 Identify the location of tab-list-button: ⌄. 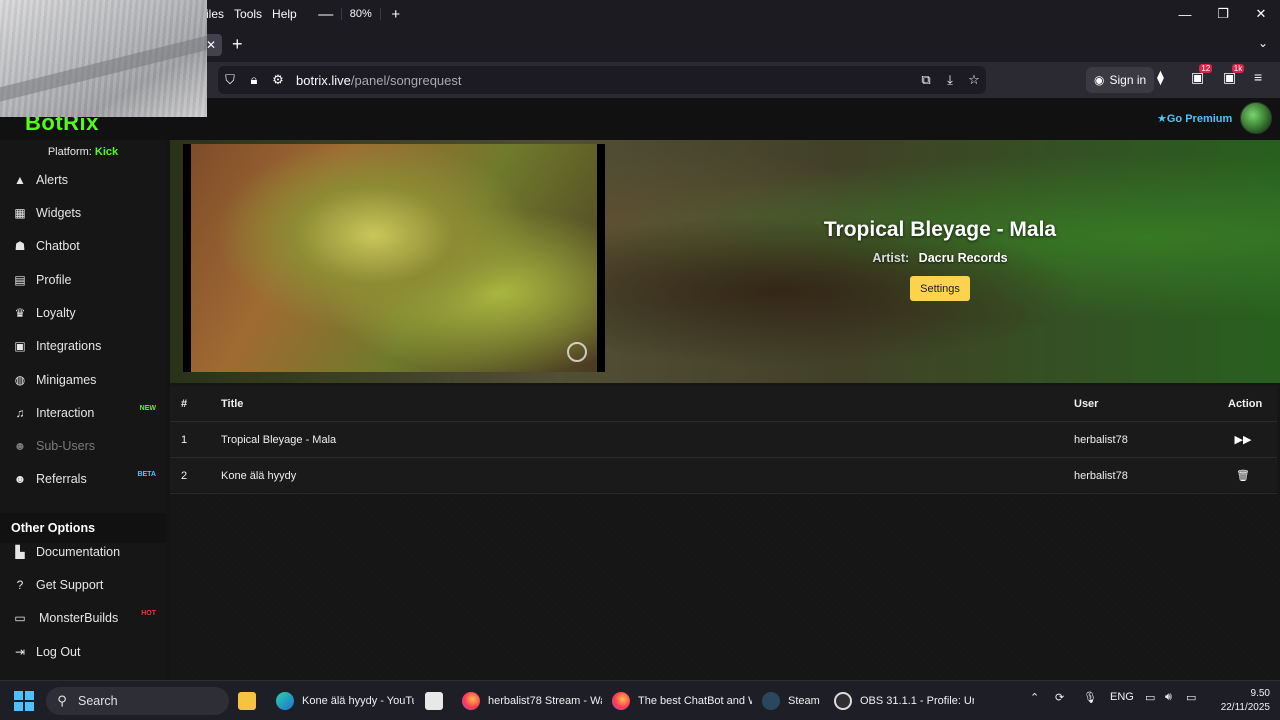
(1263, 43).